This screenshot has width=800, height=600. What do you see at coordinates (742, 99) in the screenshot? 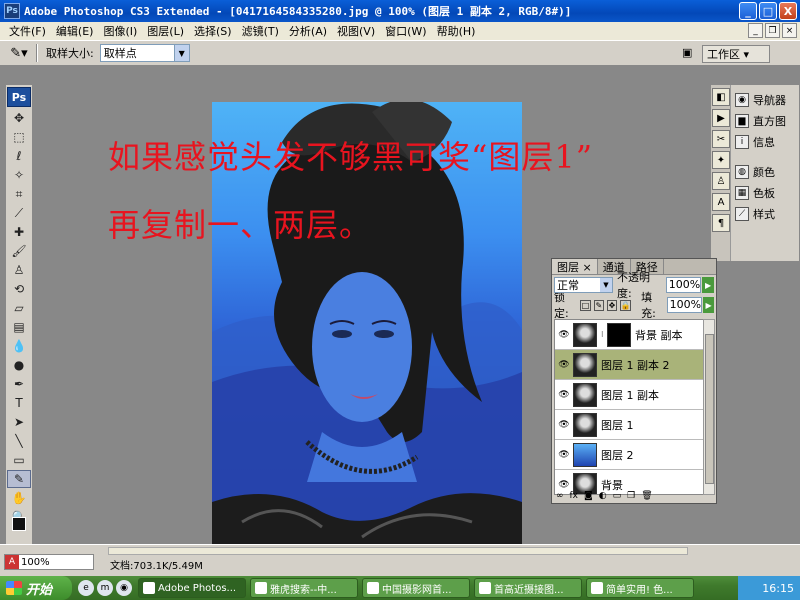
I see `navigator-icon: ◉` at bounding box center [742, 99].